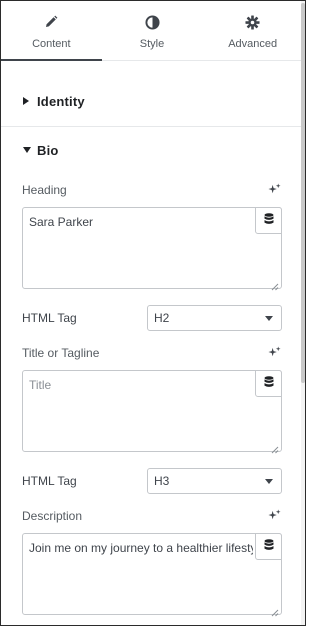 The image size is (320, 626). I want to click on section-title: Bio, so click(48, 150).